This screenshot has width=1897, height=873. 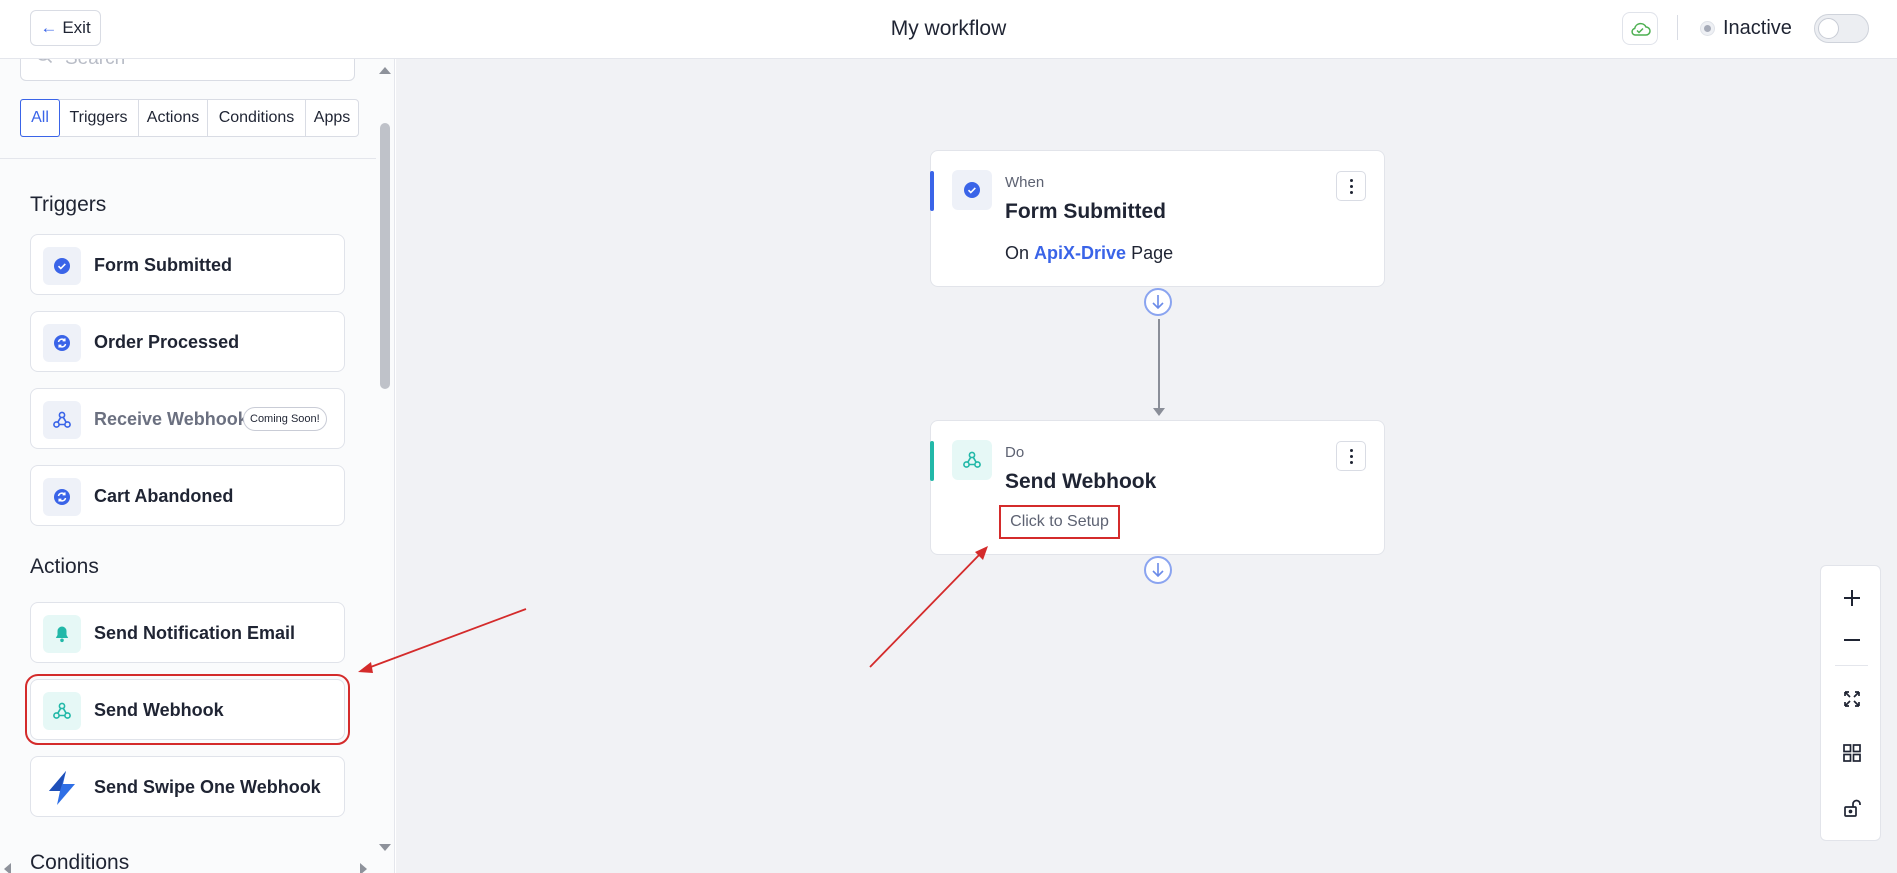 I want to click on trigger-node: When Form Submitted On ApiX-Drive Page, so click(x=1157, y=218).